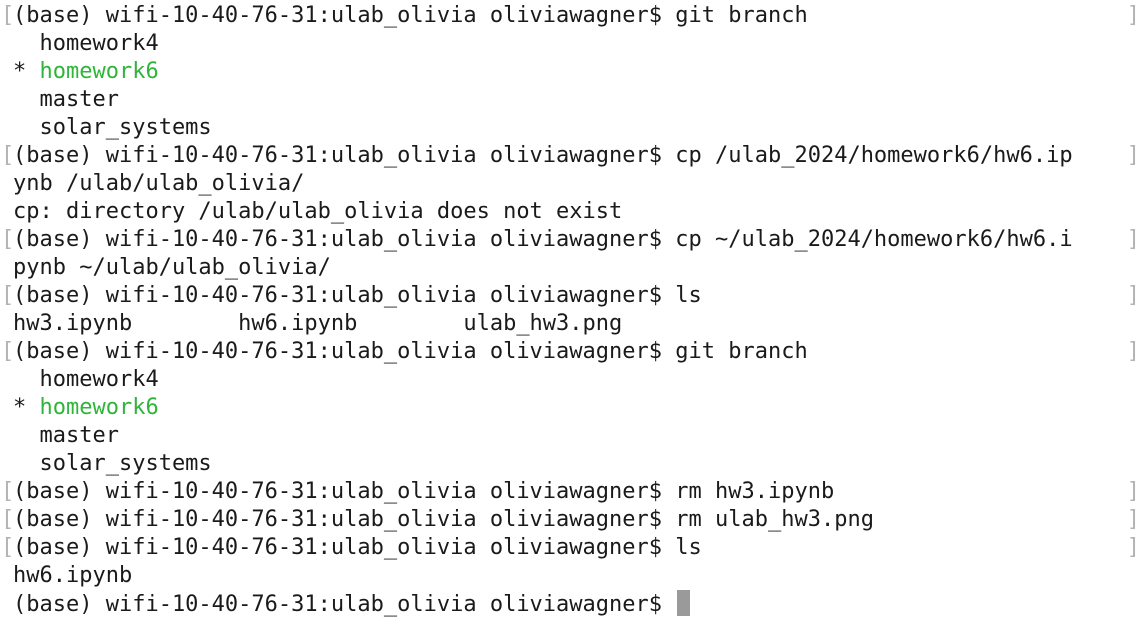 Image resolution: width=1142 pixels, height=624 pixels. Describe the element at coordinates (571, 184) in the screenshot. I see `output-line: ynb /ulab/ulab_olivia/` at that location.